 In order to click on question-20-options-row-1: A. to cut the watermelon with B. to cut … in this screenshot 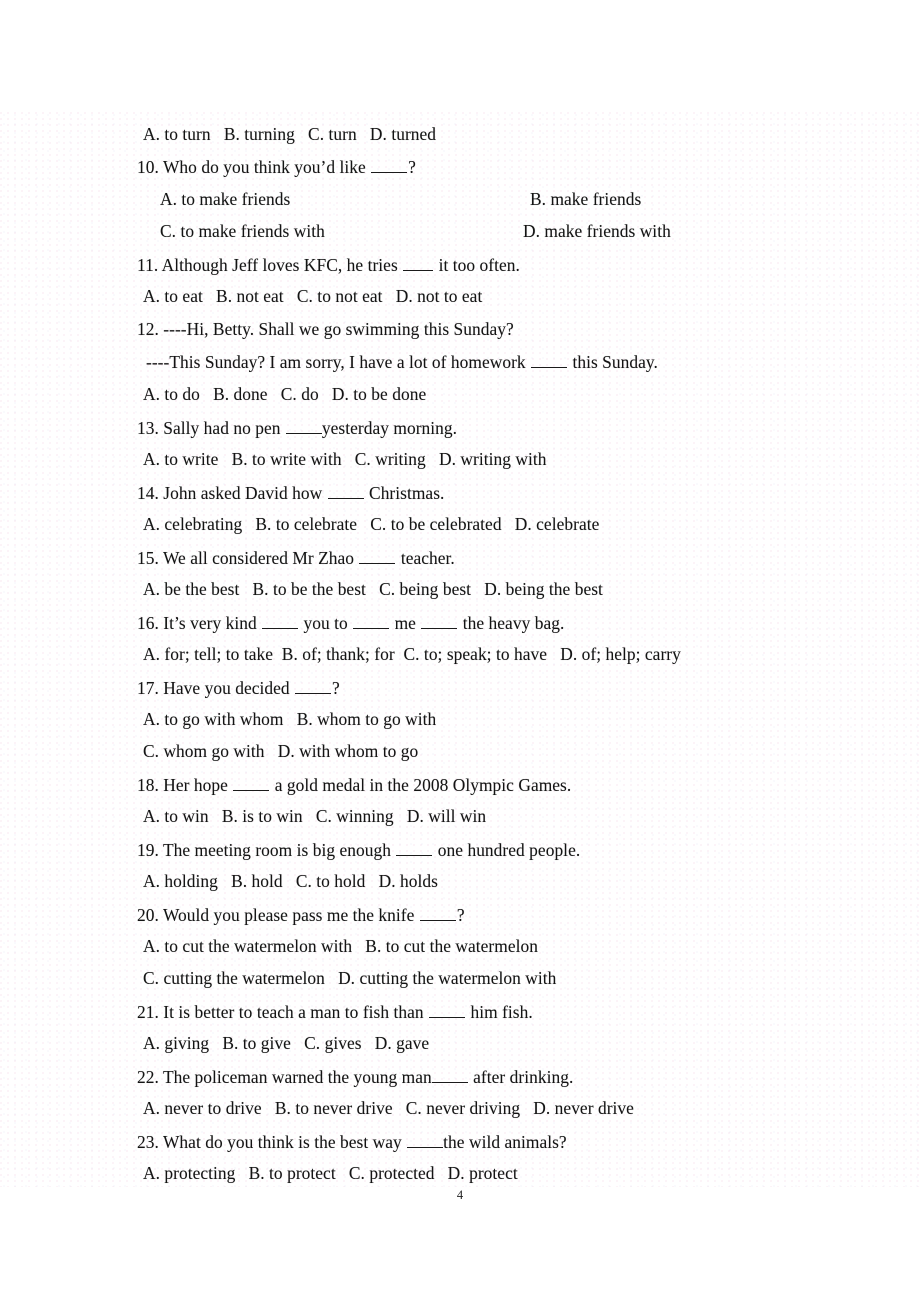, I will do `click(340, 946)`.